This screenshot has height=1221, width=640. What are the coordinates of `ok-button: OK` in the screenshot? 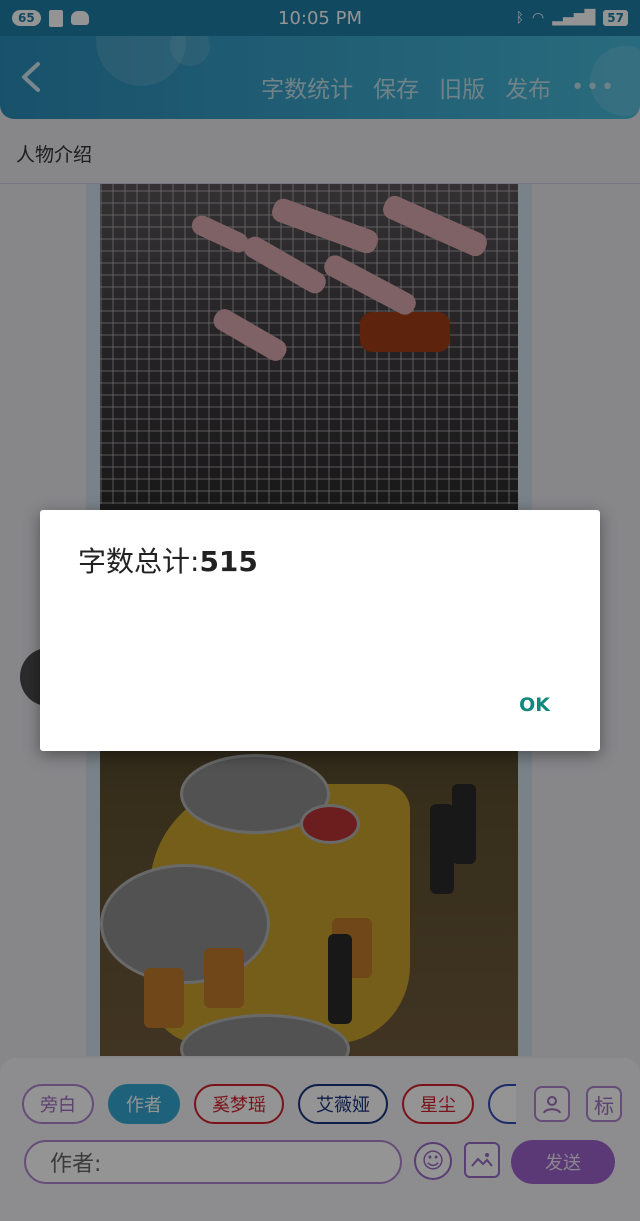 It's located at (534, 705).